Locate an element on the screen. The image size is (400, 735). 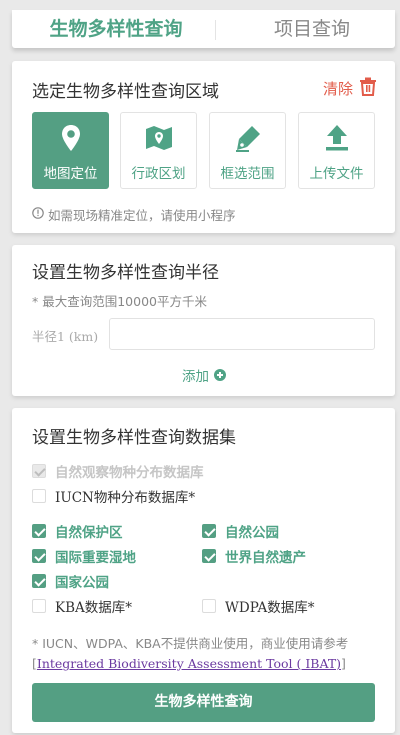
pen-draw-icon is located at coordinates (247, 138).